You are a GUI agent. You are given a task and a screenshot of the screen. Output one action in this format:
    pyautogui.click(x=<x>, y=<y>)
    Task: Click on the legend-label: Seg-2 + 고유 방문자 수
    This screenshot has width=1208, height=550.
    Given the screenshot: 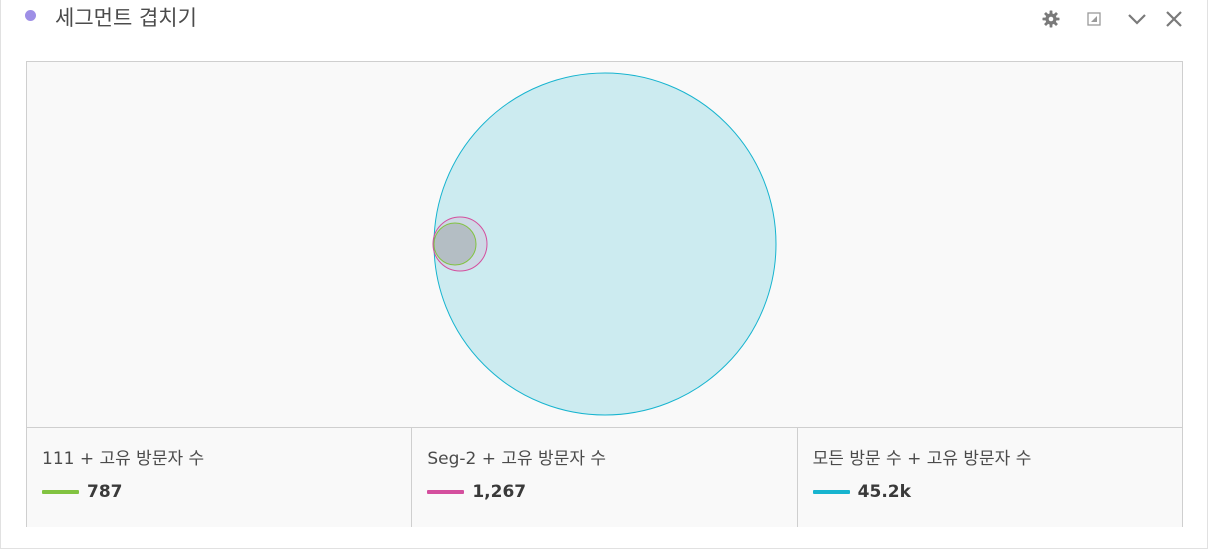 What is the action you would take?
    pyautogui.click(x=517, y=459)
    